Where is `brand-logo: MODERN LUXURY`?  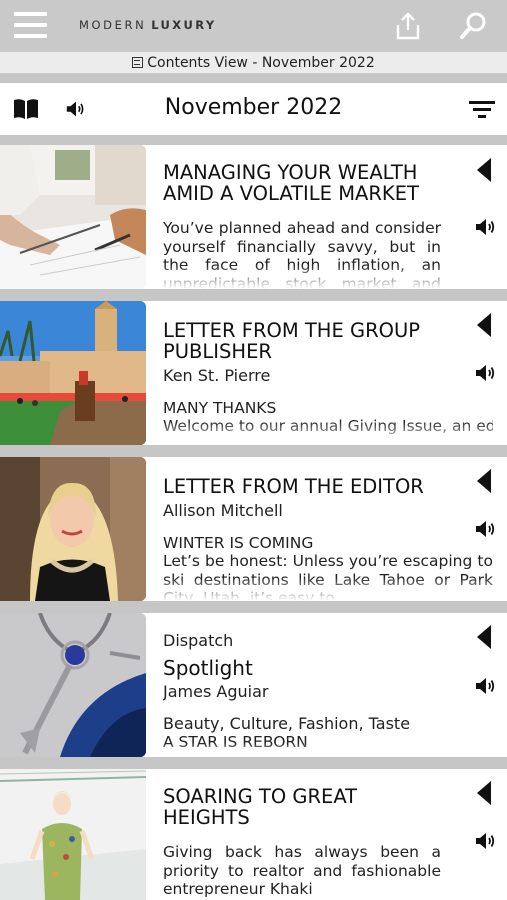 brand-logo: MODERN LUXURY is located at coordinates (148, 25).